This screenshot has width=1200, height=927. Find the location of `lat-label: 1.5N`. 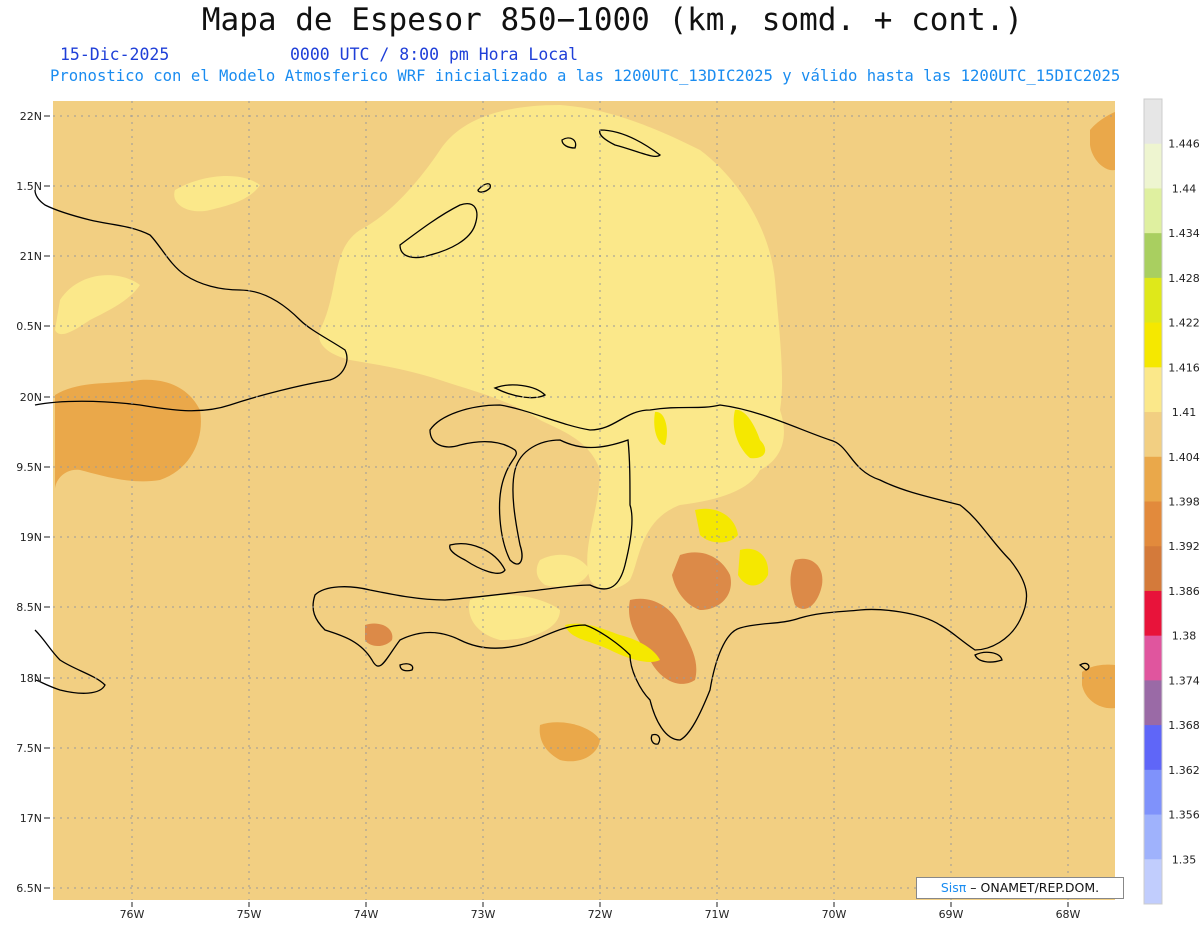

lat-label: 1.5N is located at coordinates (29, 186).